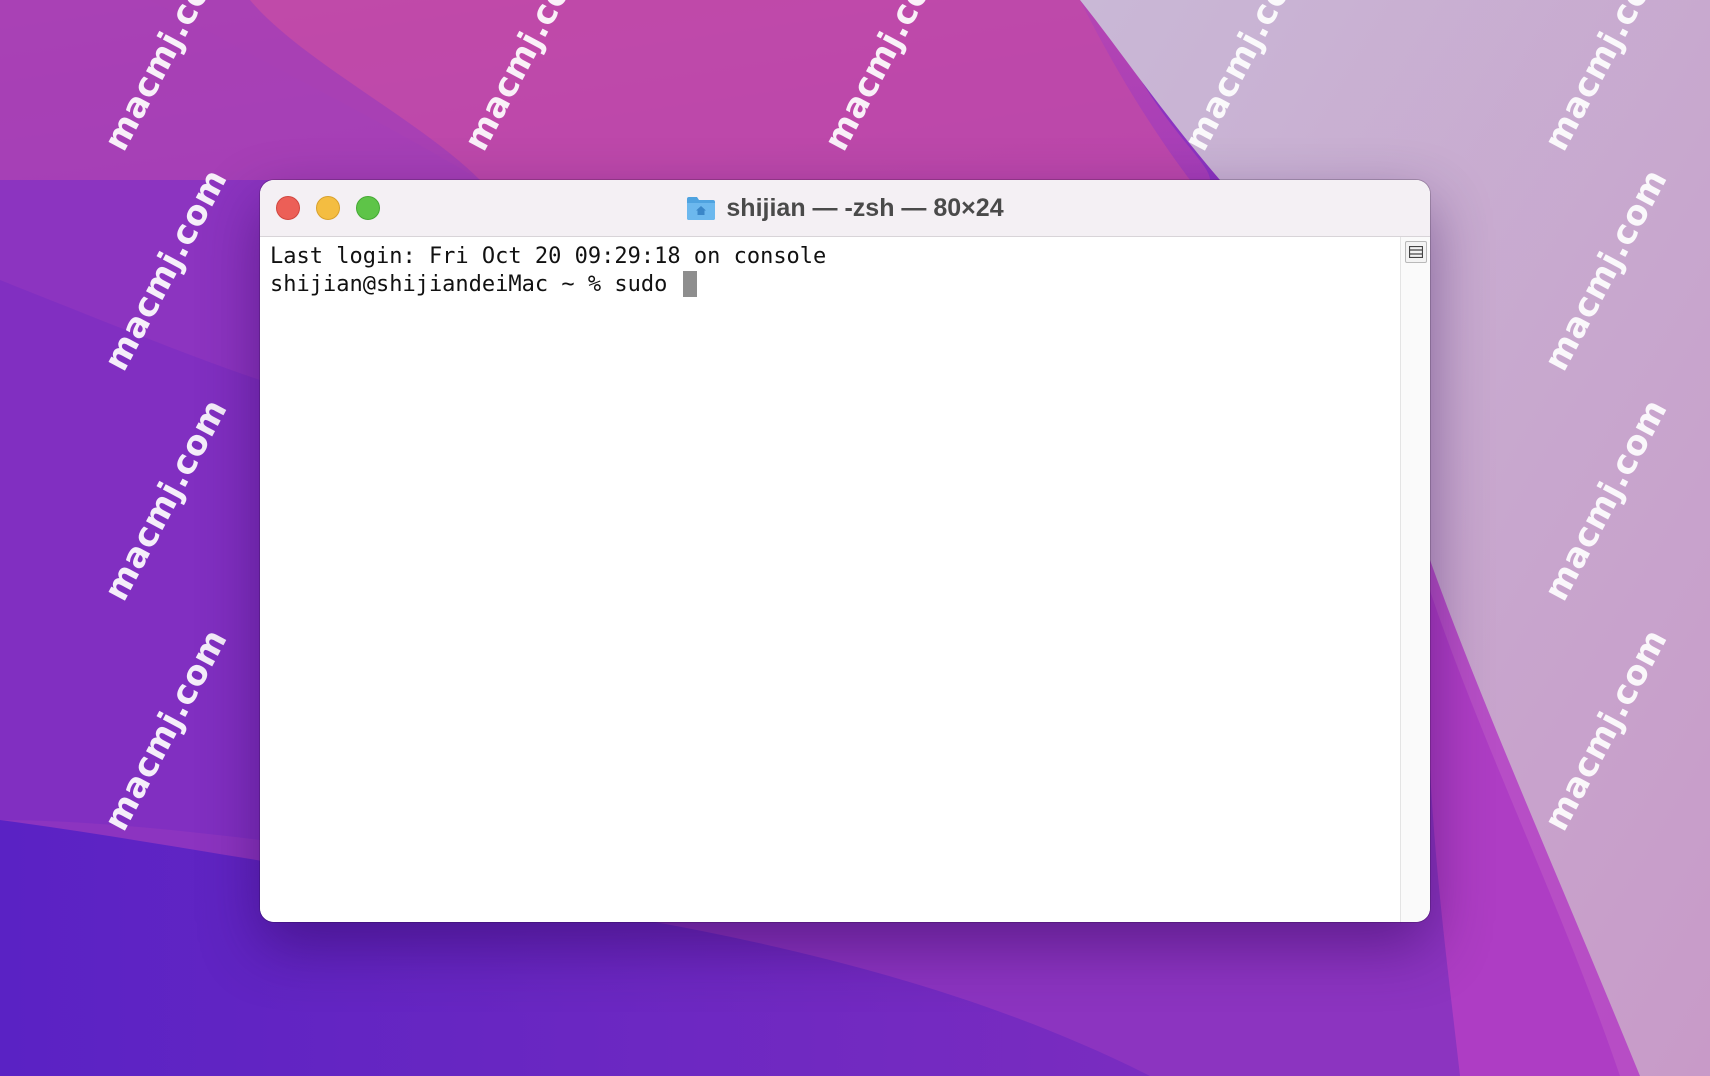 The height and width of the screenshot is (1076, 1710). I want to click on window-title-group: shijian — -zsh — 80×24, so click(845, 208).